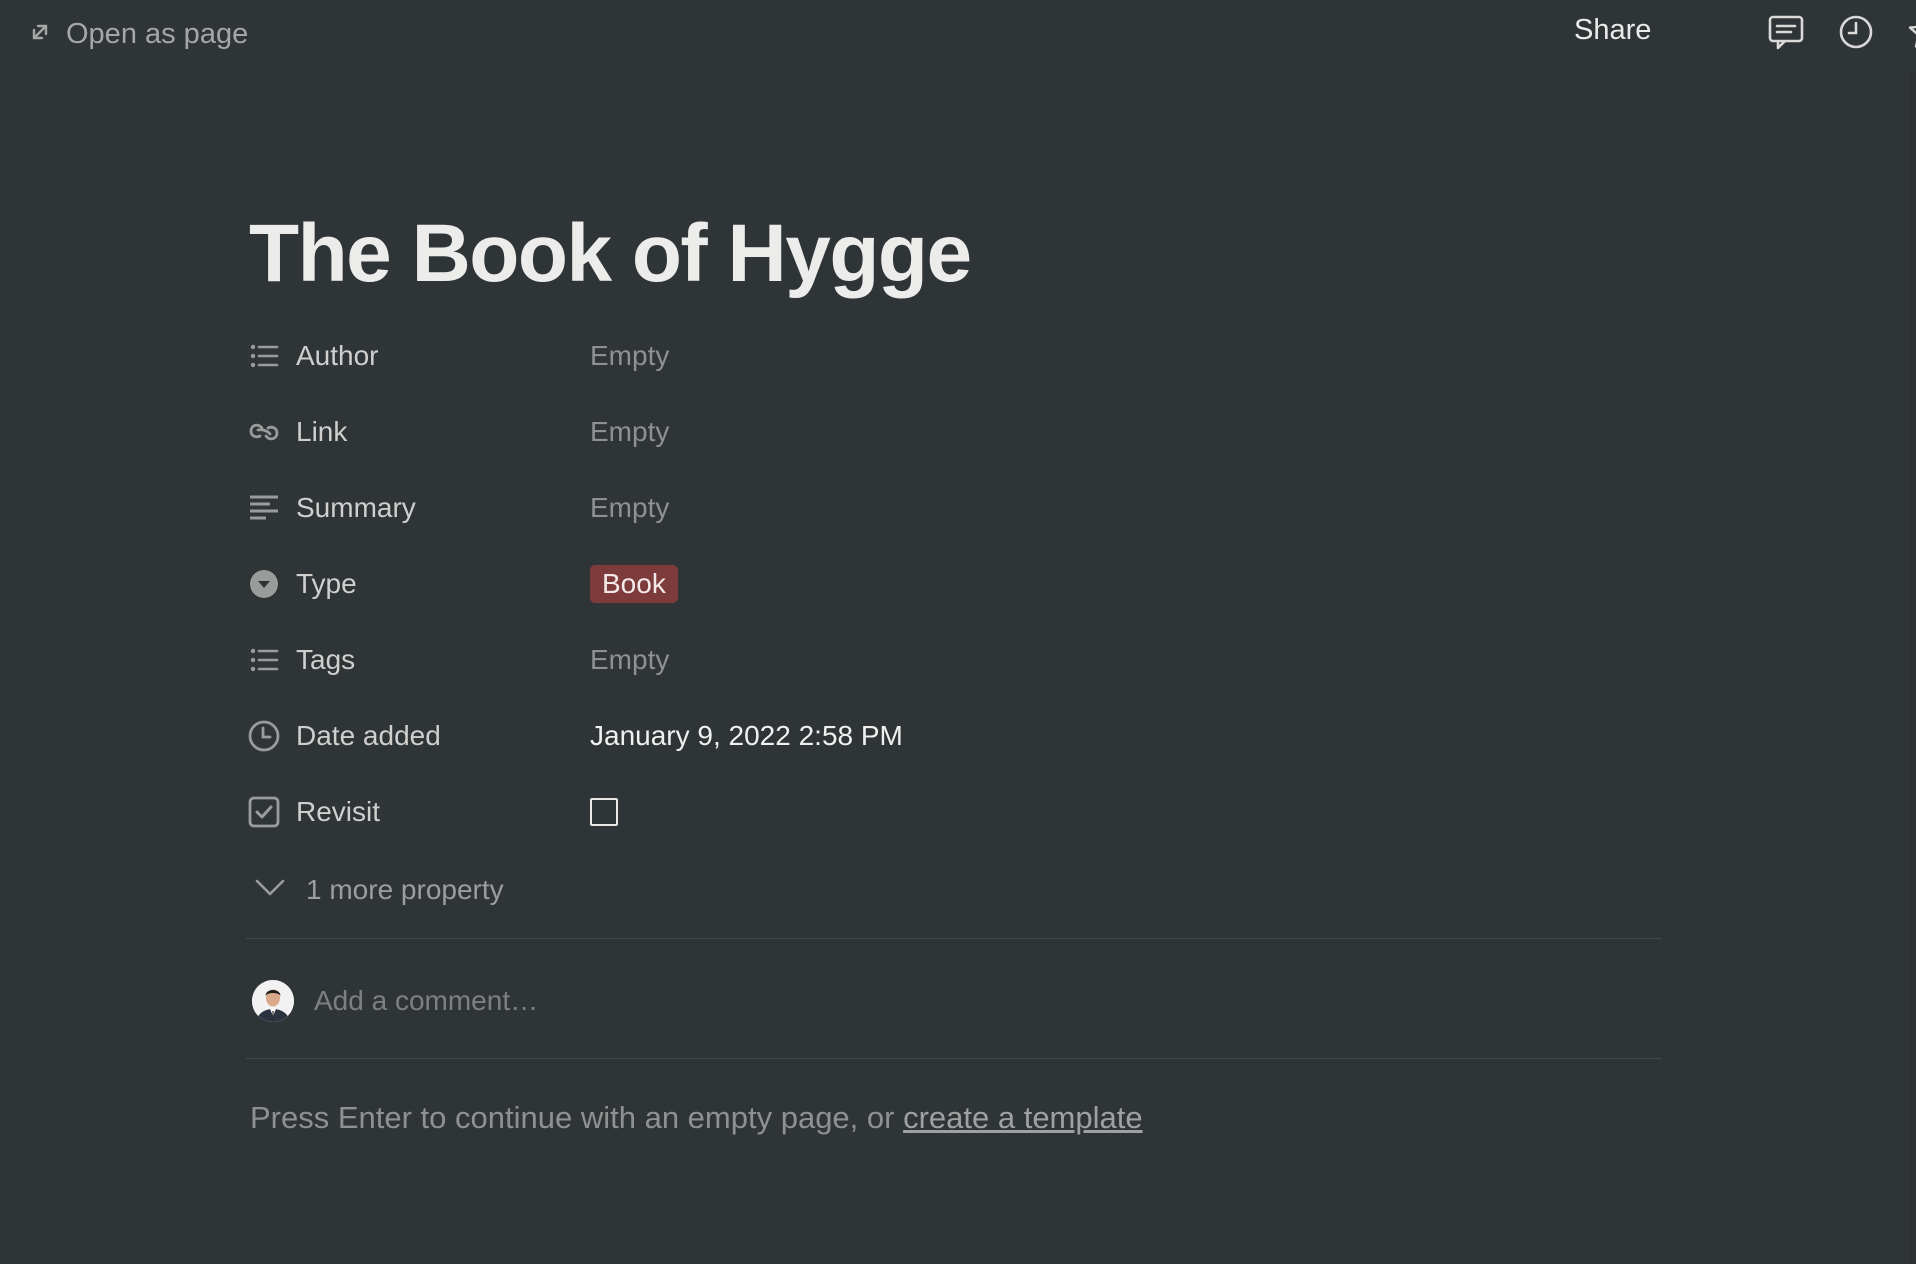 This screenshot has height=1264, width=1916. What do you see at coordinates (956, 584) in the screenshot?
I see `property-row-type: Type Book` at bounding box center [956, 584].